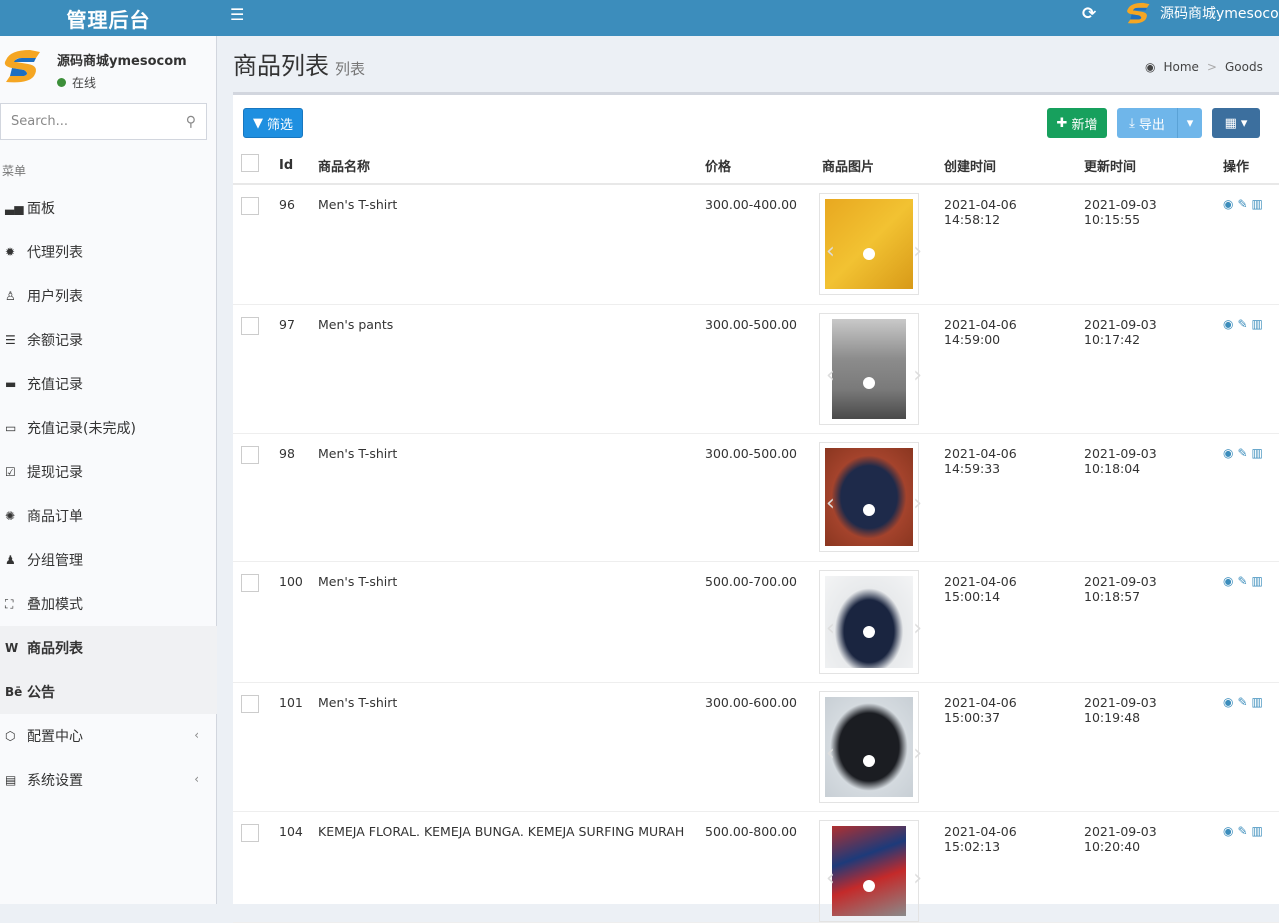  What do you see at coordinates (503, 369) in the screenshot?
I see `cell-name: Men's pants` at bounding box center [503, 369].